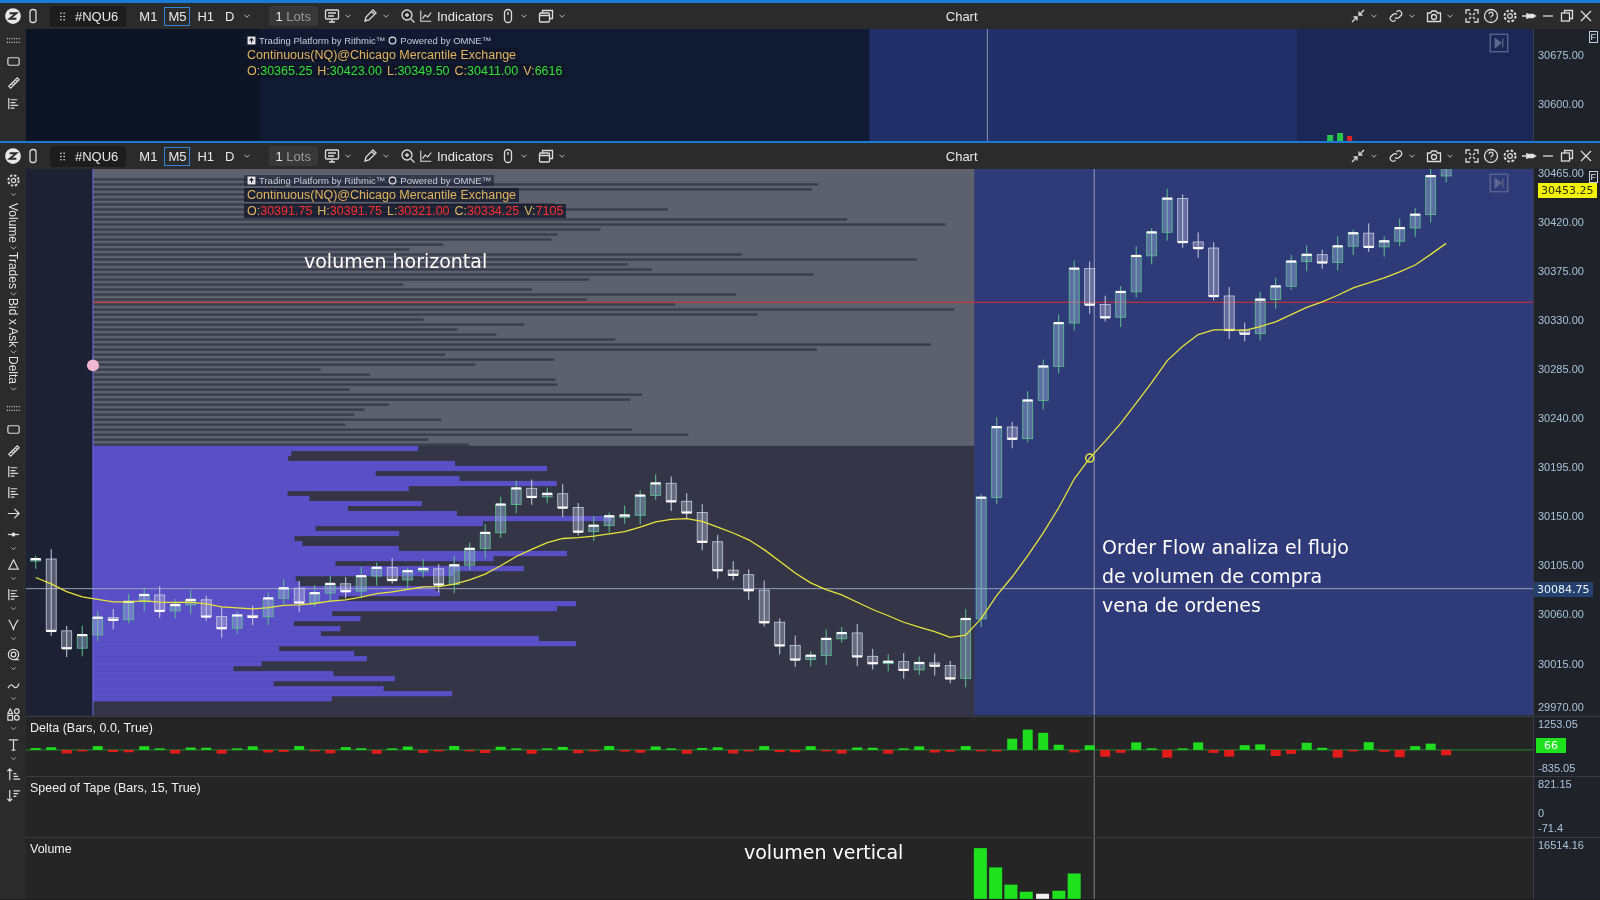 Image resolution: width=1600 pixels, height=900 pixels. I want to click on ohlcv-value: L:30349.50, so click(418, 71).